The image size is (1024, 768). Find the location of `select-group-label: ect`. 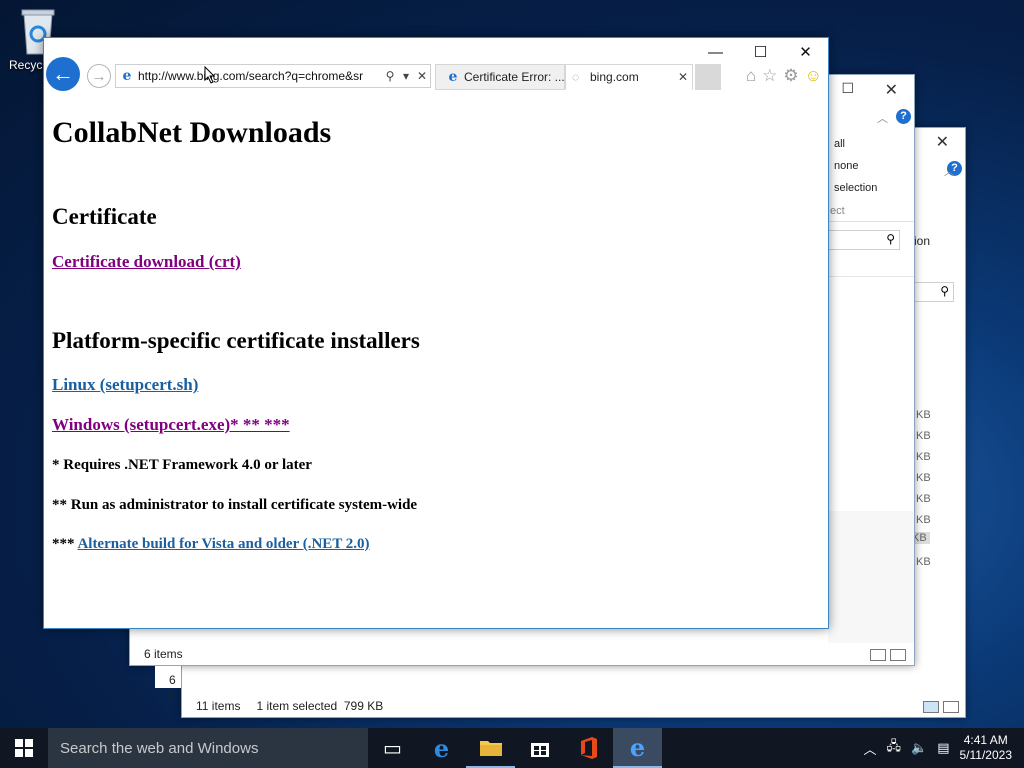

select-group-label: ect is located at coordinates (837, 211).